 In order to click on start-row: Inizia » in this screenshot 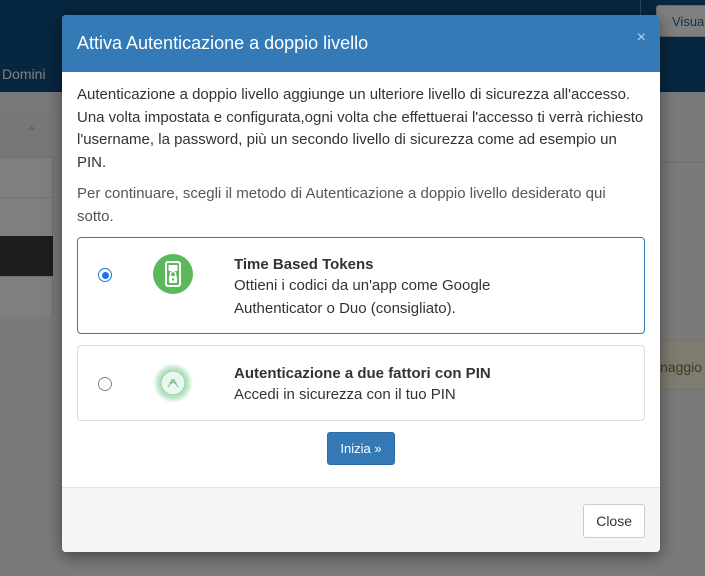, I will do `click(361, 448)`.